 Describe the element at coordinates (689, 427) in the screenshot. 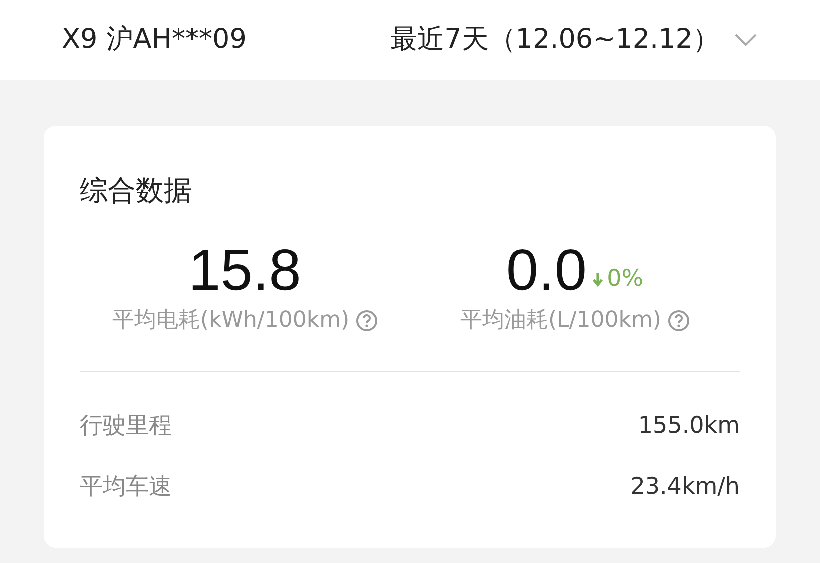

I see `stat-value: 155.0km` at that location.